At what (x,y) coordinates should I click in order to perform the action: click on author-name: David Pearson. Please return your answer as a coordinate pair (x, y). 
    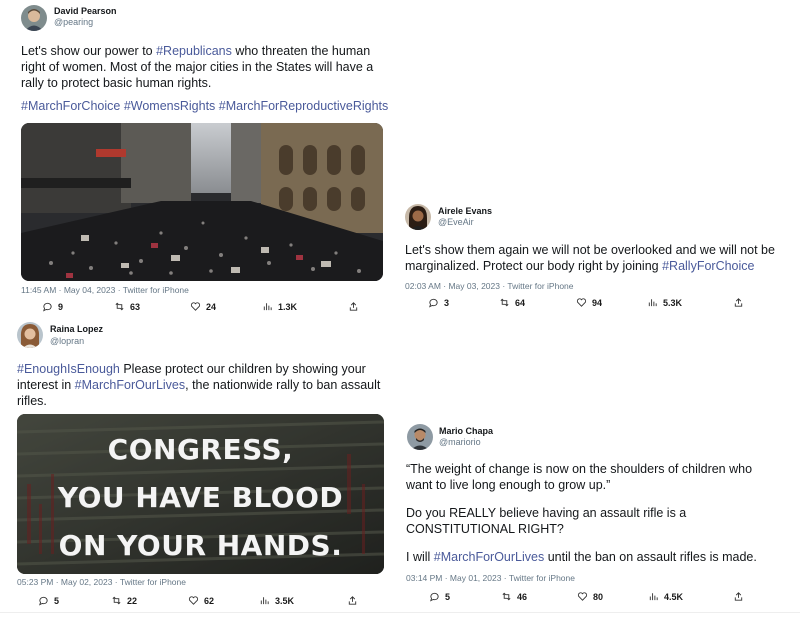
    Looking at the image, I should click on (85, 11).